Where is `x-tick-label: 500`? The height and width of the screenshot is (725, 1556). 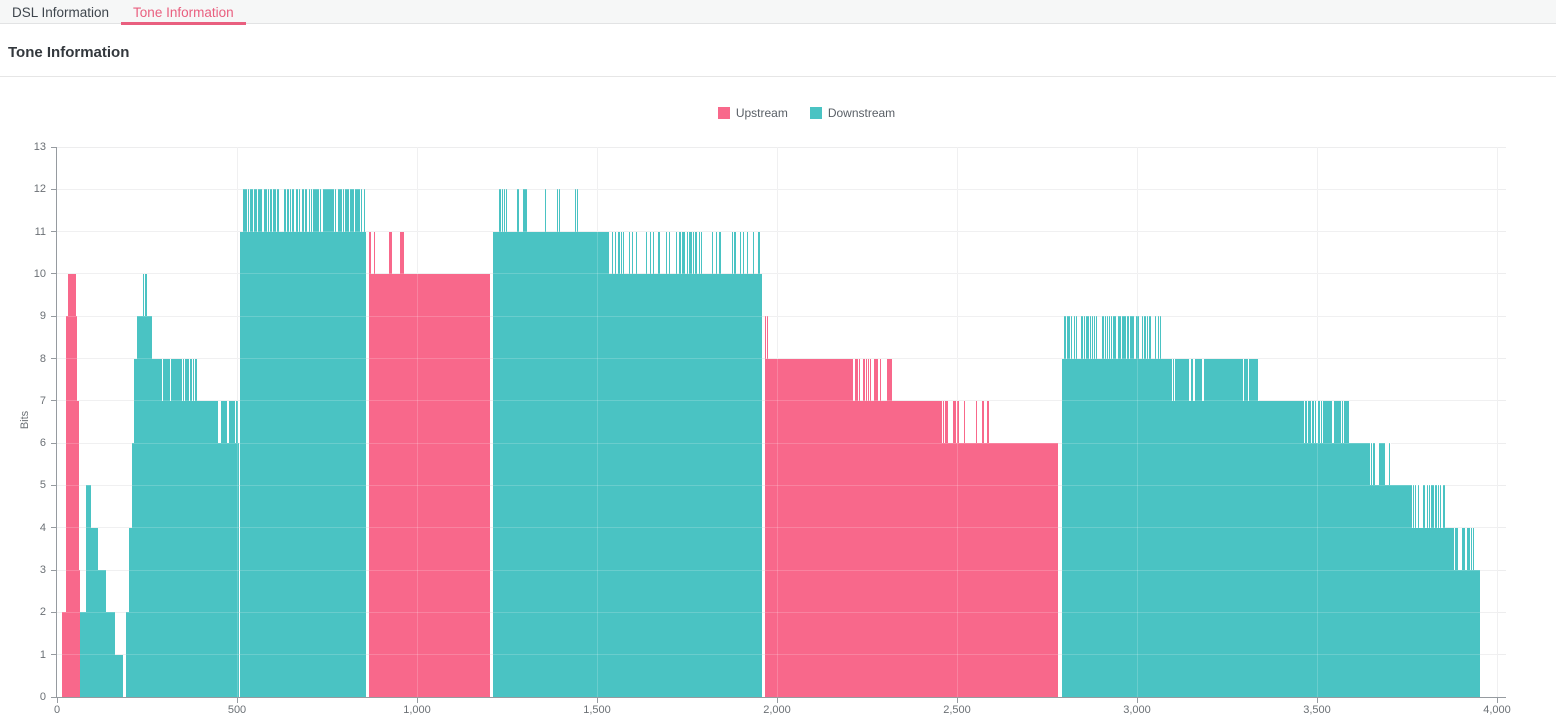
x-tick-label: 500 is located at coordinates (237, 710).